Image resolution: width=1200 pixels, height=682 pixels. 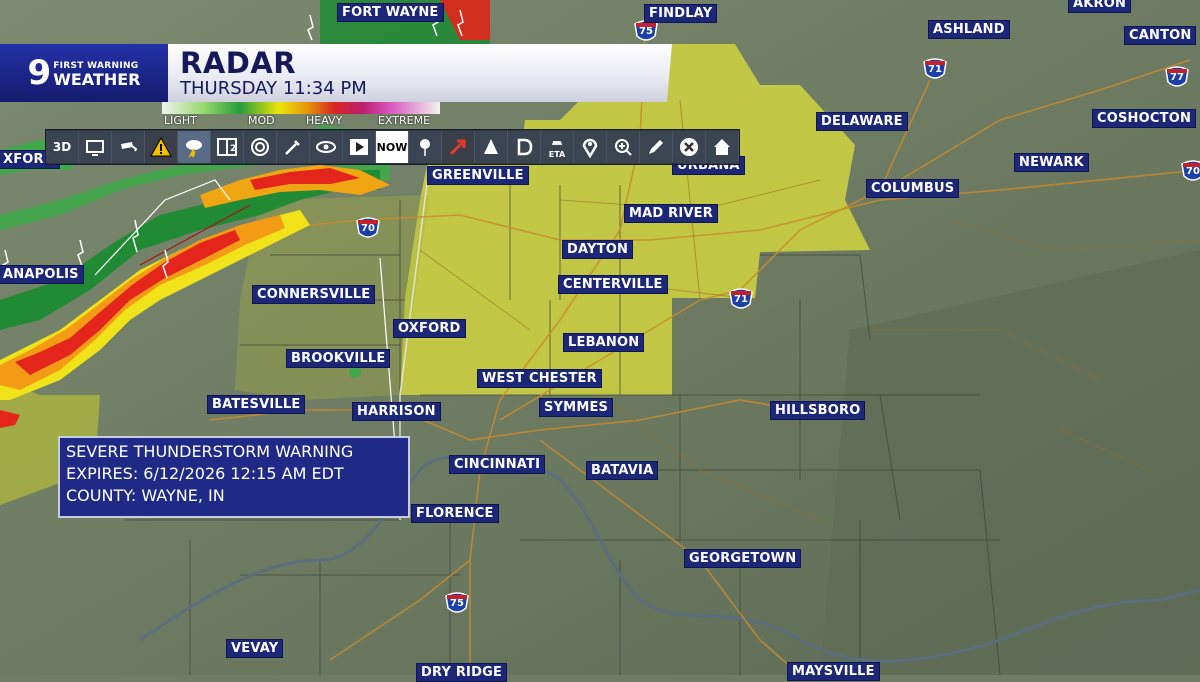 What do you see at coordinates (557, 154) in the screenshot?
I see `eta-label: ETA` at bounding box center [557, 154].